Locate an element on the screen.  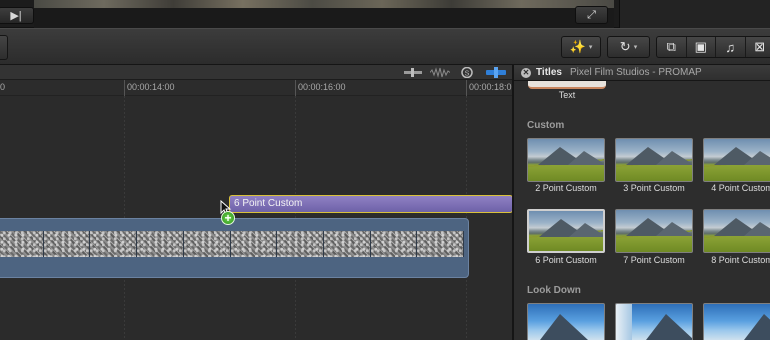
svg-text: S is located at coordinates (467, 74).